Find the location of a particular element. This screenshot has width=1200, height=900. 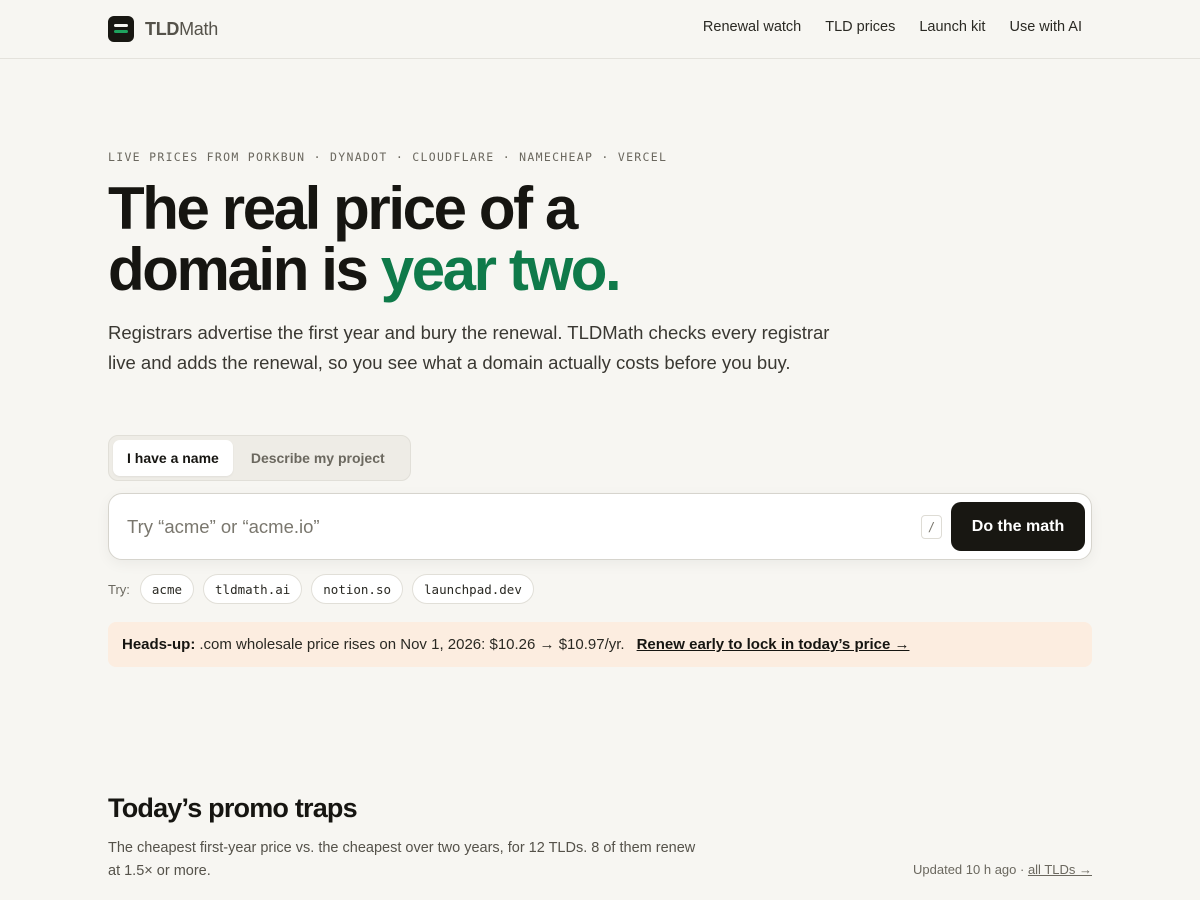

all-tlds-link: all TLDs → is located at coordinates (1060, 869).